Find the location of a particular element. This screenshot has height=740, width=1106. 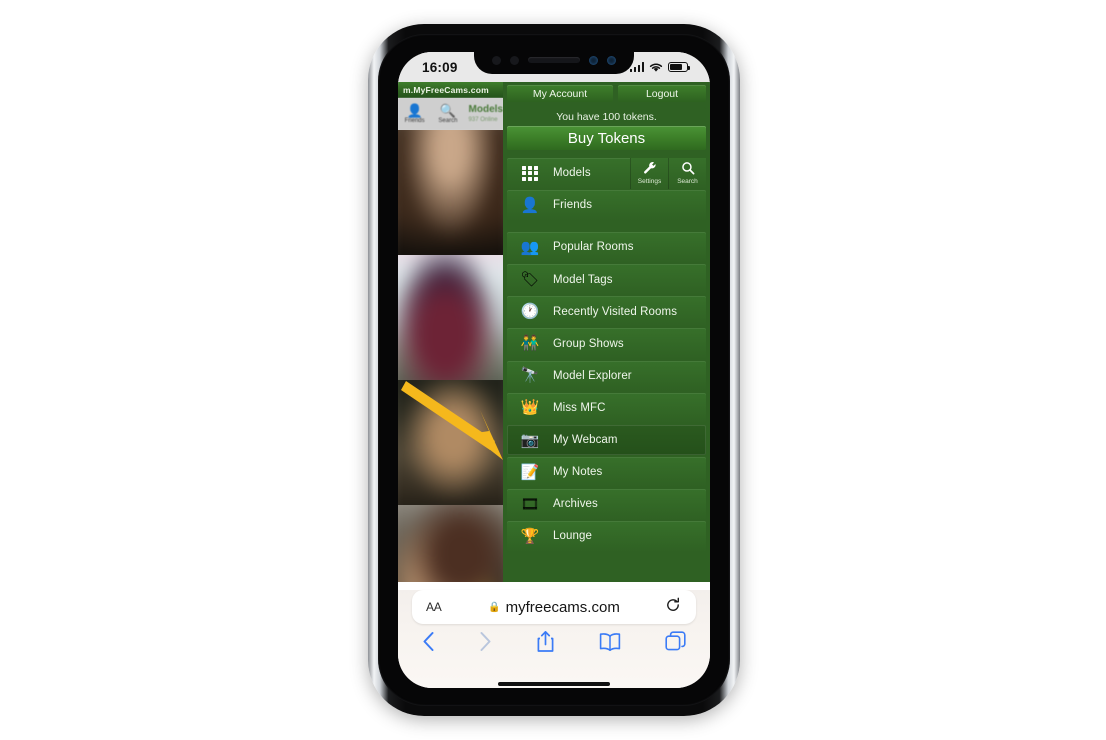

settings-tool-button: Settings is located at coordinates (649, 173).